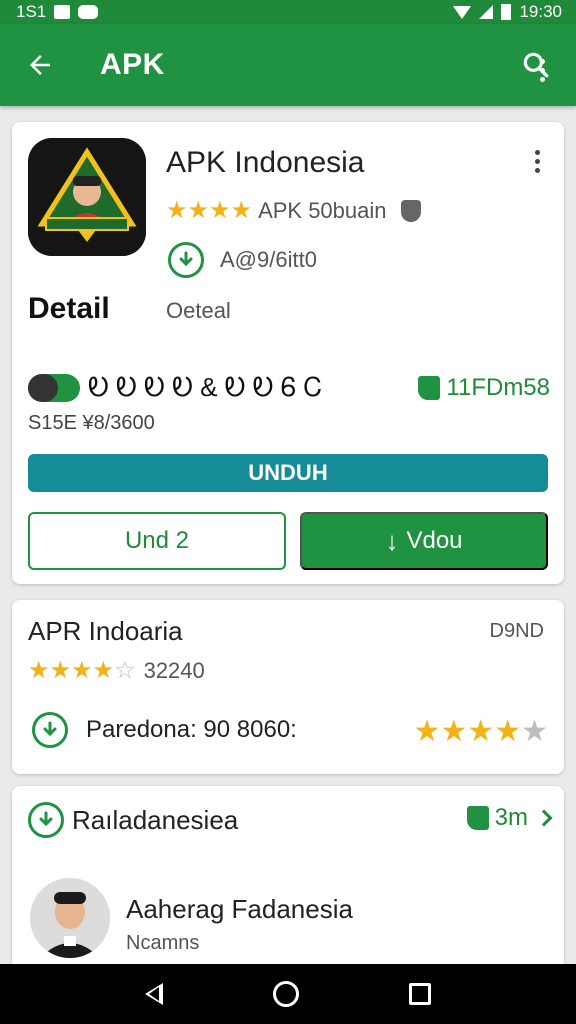 The height and width of the screenshot is (1024, 576). What do you see at coordinates (420, 994) in the screenshot?
I see `nav-recents-icon` at bounding box center [420, 994].